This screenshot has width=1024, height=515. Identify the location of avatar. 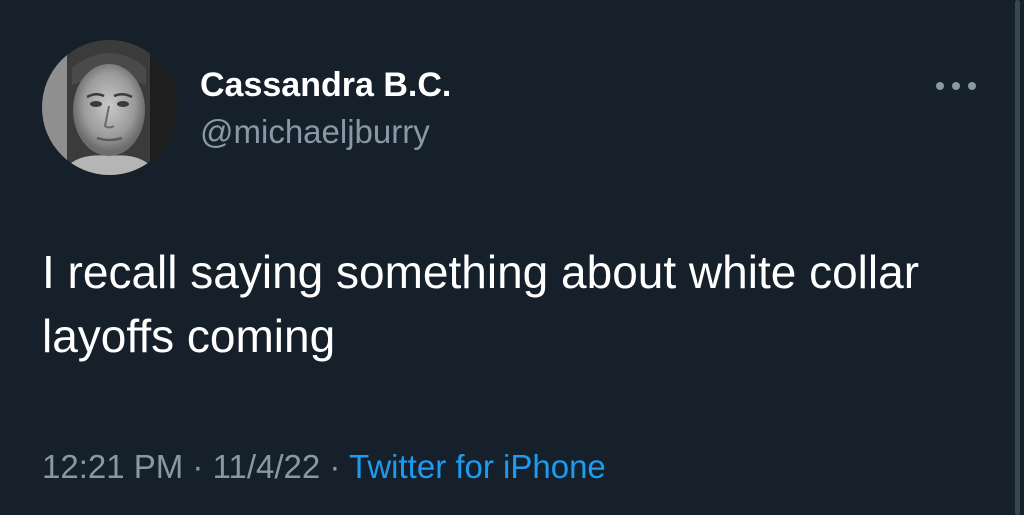
(109, 107).